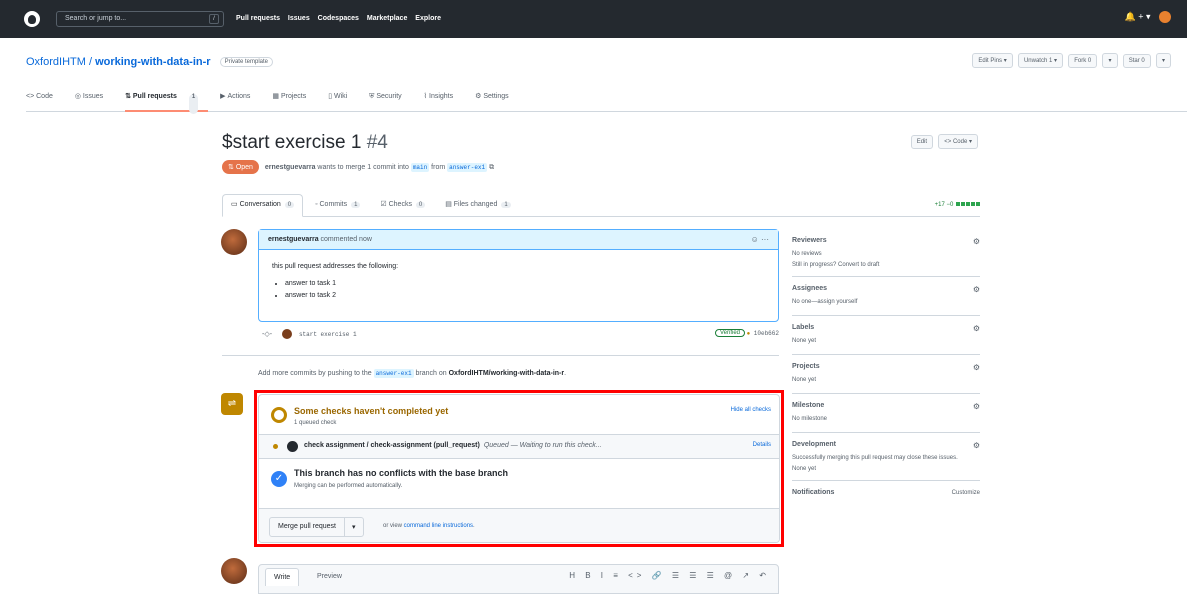 The height and width of the screenshot is (594, 1187). Describe the element at coordinates (886, 288) in the screenshot. I see `sidebar-heading: Assignees` at that location.